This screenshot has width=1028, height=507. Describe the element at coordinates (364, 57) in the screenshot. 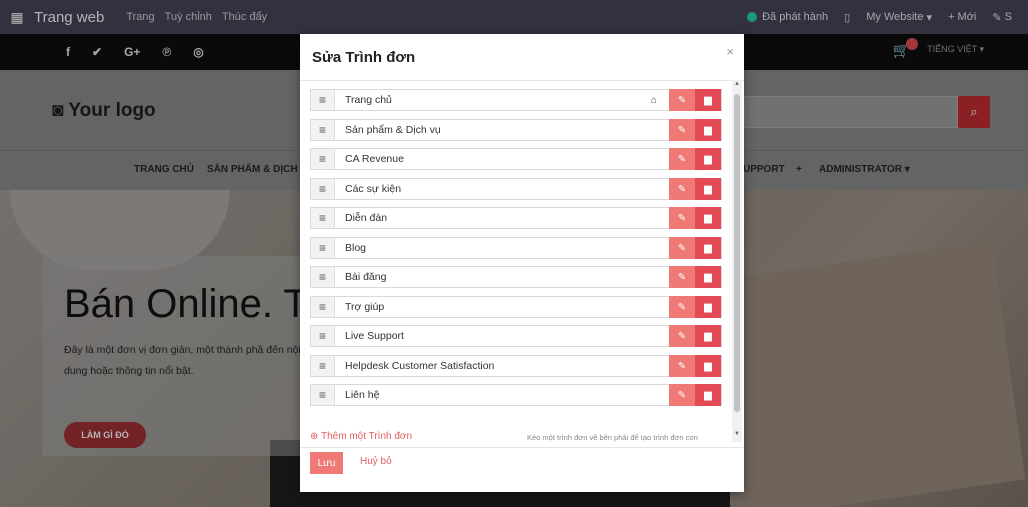

I see `dialog-title: Sửa Trình đơn` at that location.